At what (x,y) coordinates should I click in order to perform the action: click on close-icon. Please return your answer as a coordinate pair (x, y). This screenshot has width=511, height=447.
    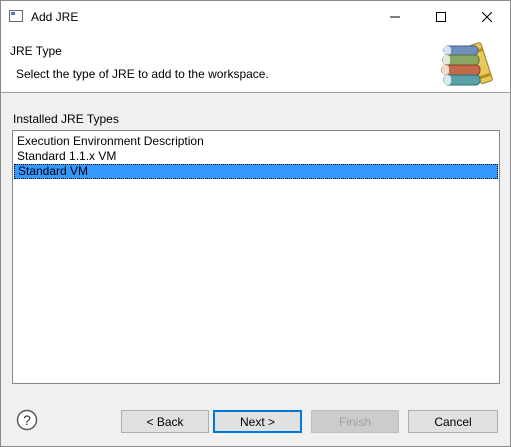
    Looking at the image, I should click on (487, 16).